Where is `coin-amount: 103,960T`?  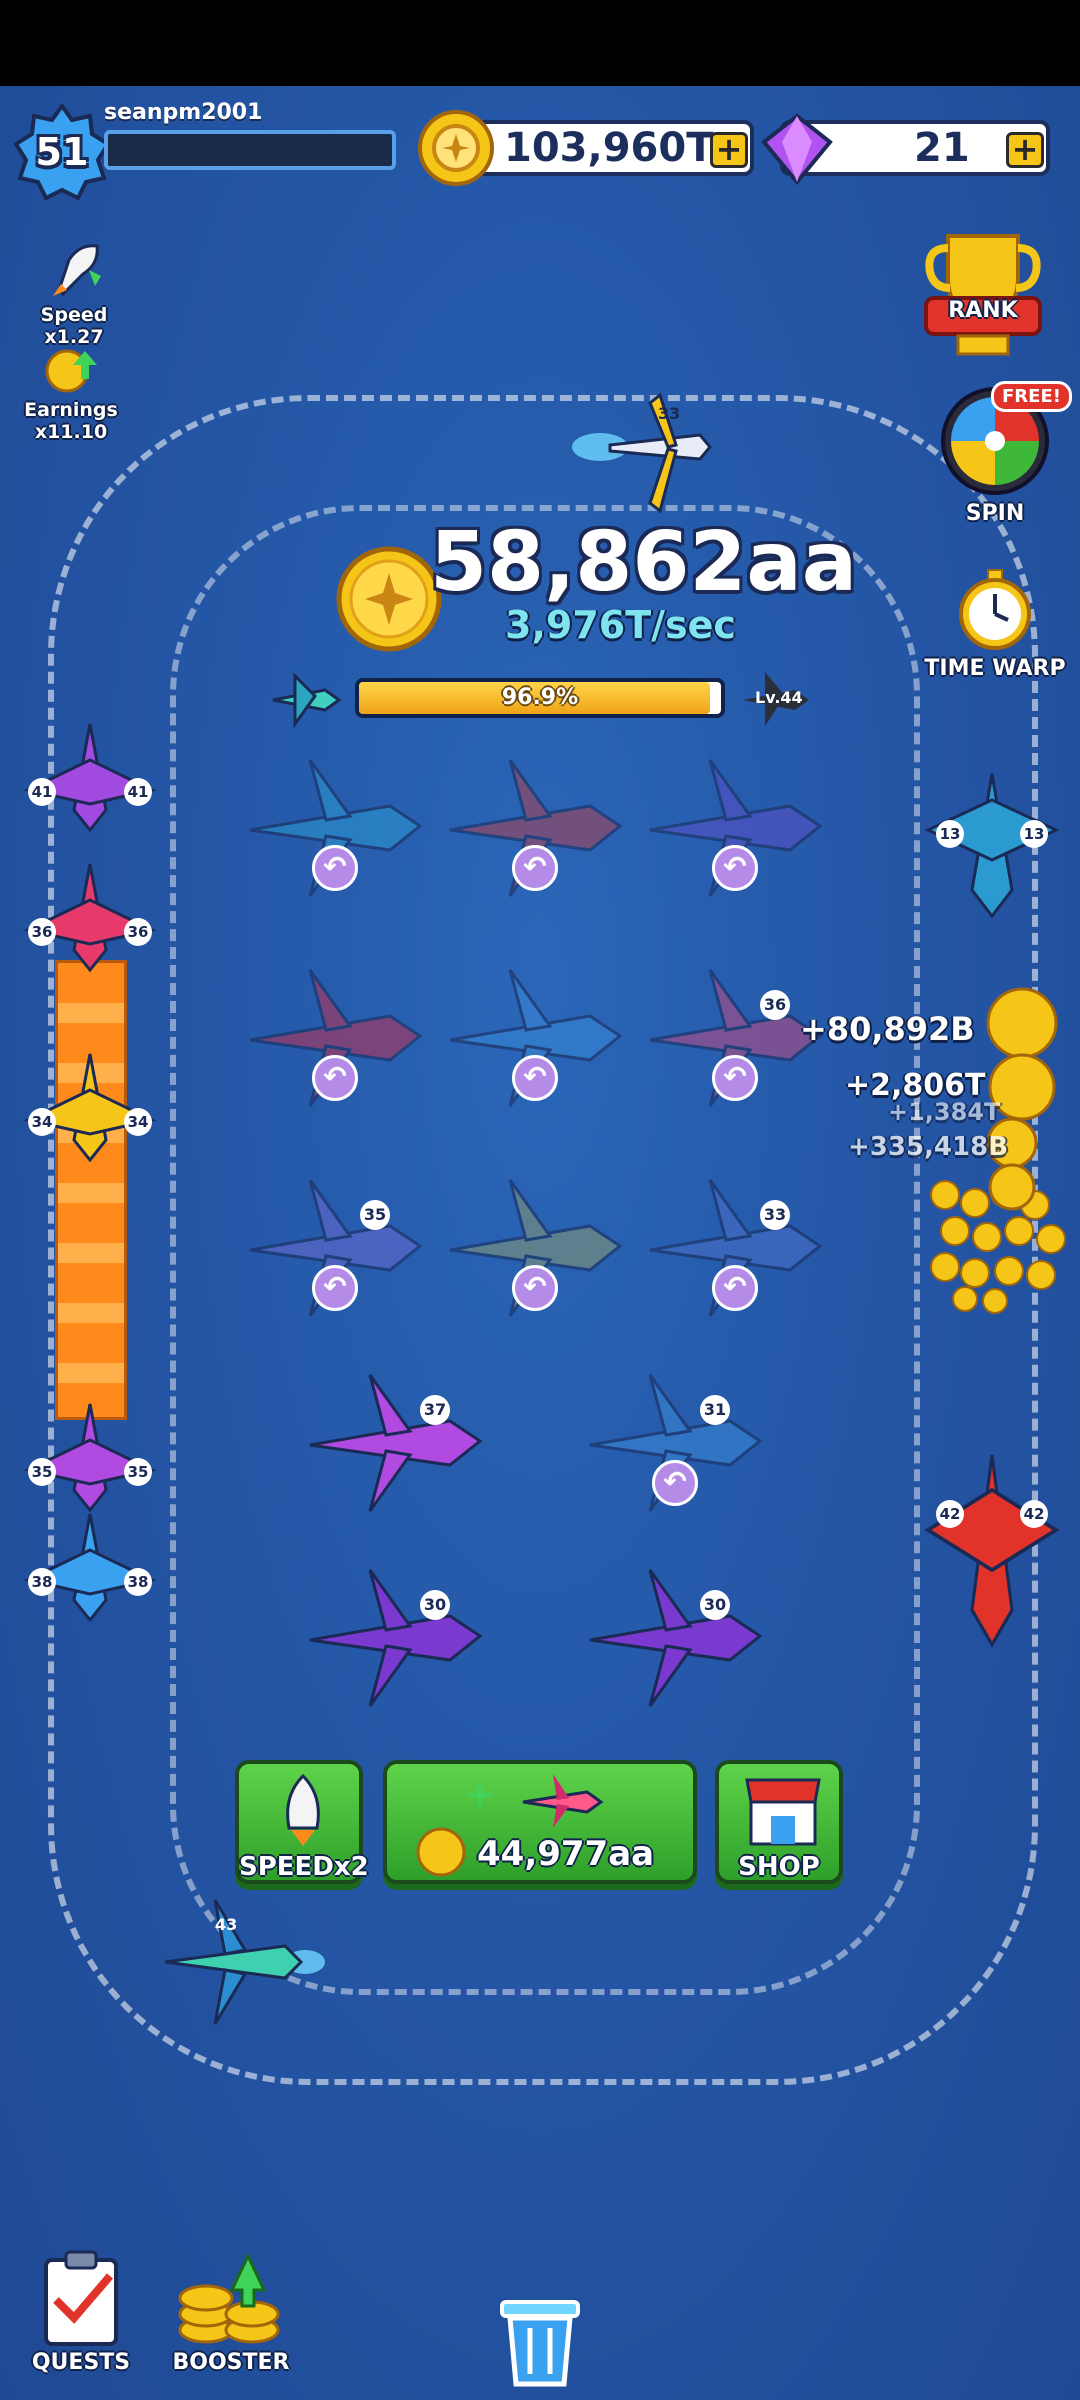
coin-amount: 103,960T is located at coordinates (609, 148).